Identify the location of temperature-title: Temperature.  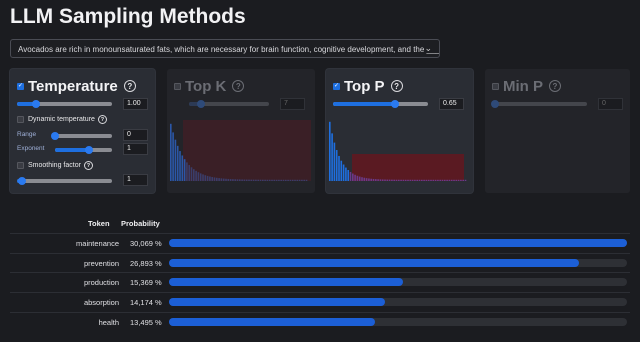
(73, 86).